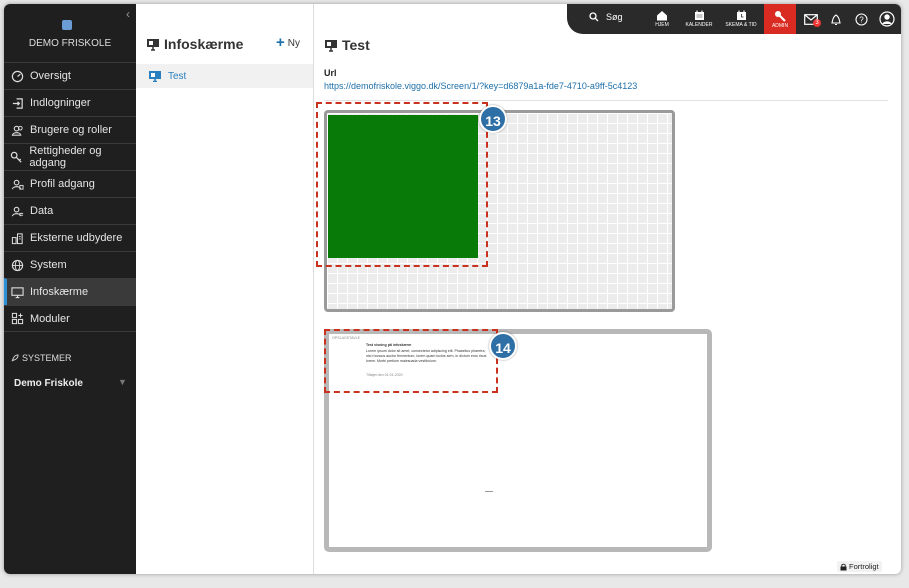 The image size is (909, 588). I want to click on sidebar-item-label: Rettigheder og adgang, so click(65, 157).